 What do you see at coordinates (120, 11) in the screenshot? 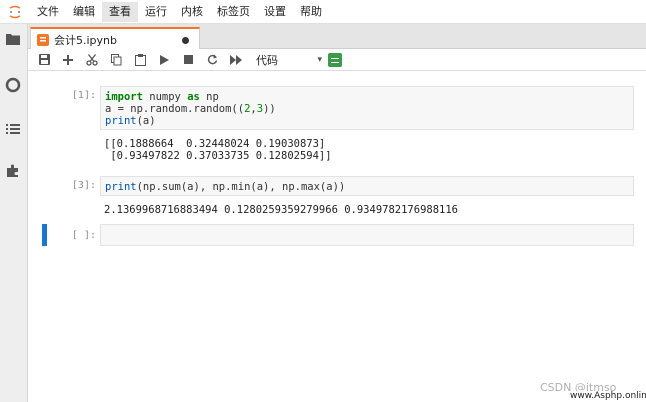
I see `menu-view: 查看` at bounding box center [120, 11].